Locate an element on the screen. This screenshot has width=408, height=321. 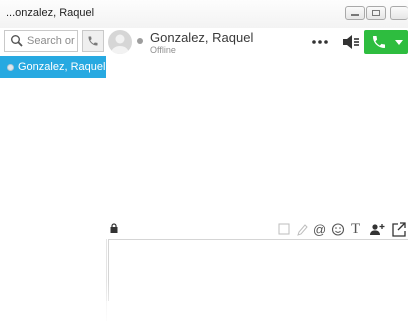
chevron-down-icon is located at coordinates (399, 42).